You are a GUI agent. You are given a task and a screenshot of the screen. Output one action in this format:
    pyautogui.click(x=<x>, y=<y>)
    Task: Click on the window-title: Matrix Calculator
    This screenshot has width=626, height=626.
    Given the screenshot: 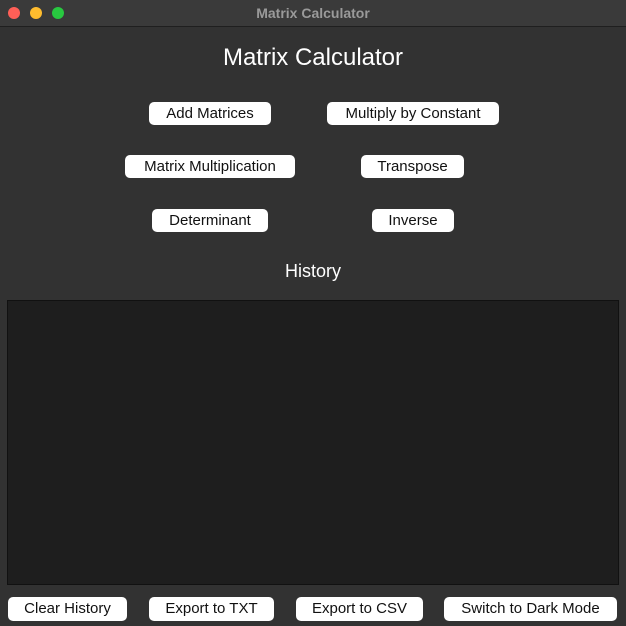 What is the action you would take?
    pyautogui.click(x=313, y=13)
    